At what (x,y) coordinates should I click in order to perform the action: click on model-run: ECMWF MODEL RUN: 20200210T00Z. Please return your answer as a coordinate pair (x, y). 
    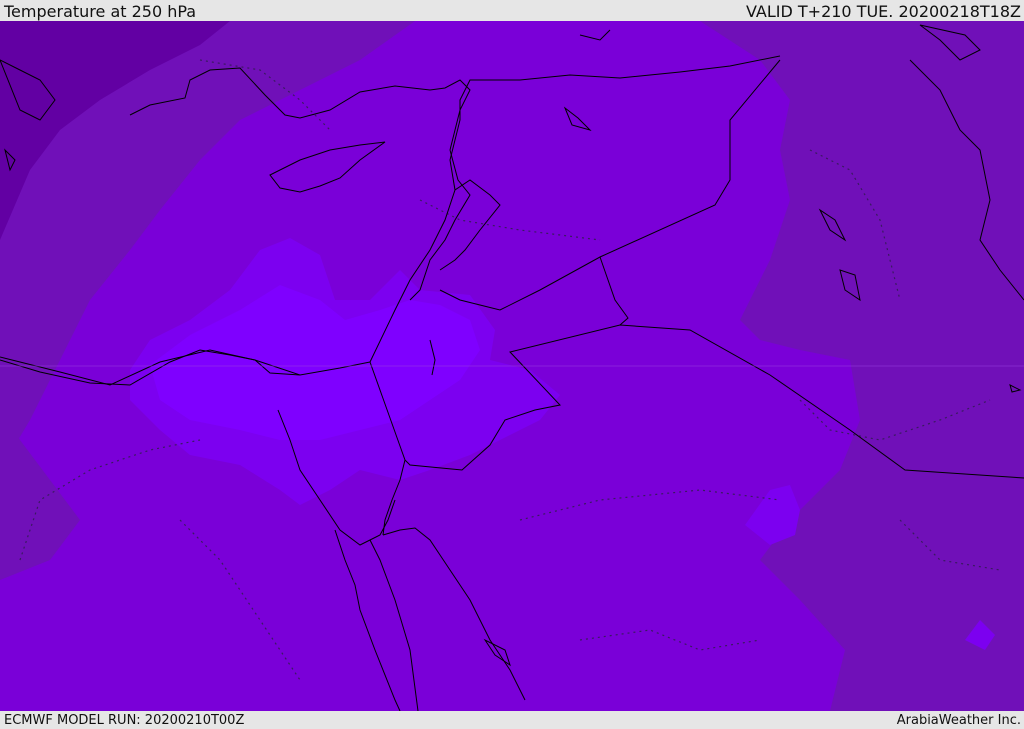
    Looking at the image, I should click on (124, 720).